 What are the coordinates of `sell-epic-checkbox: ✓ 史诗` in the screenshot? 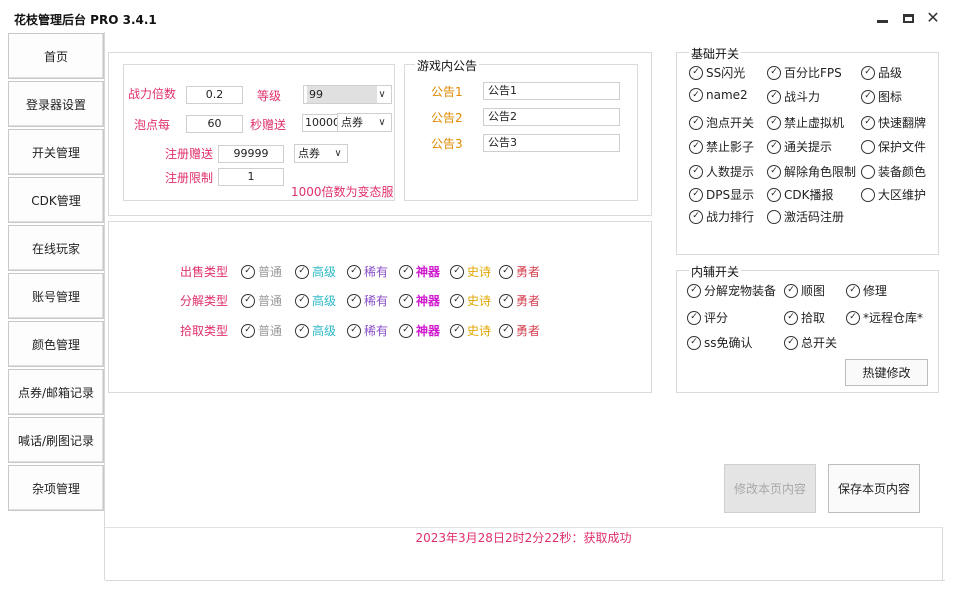 It's located at (470, 271).